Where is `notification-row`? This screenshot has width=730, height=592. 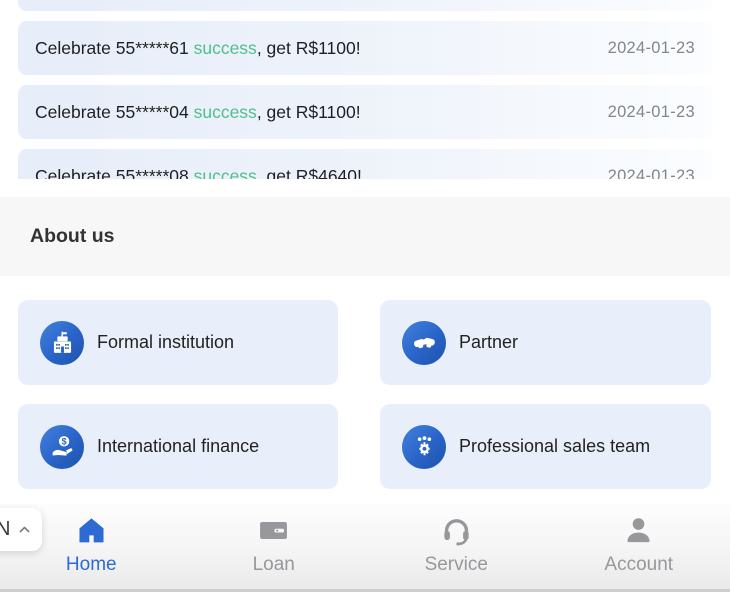
notification-row is located at coordinates (365, 5).